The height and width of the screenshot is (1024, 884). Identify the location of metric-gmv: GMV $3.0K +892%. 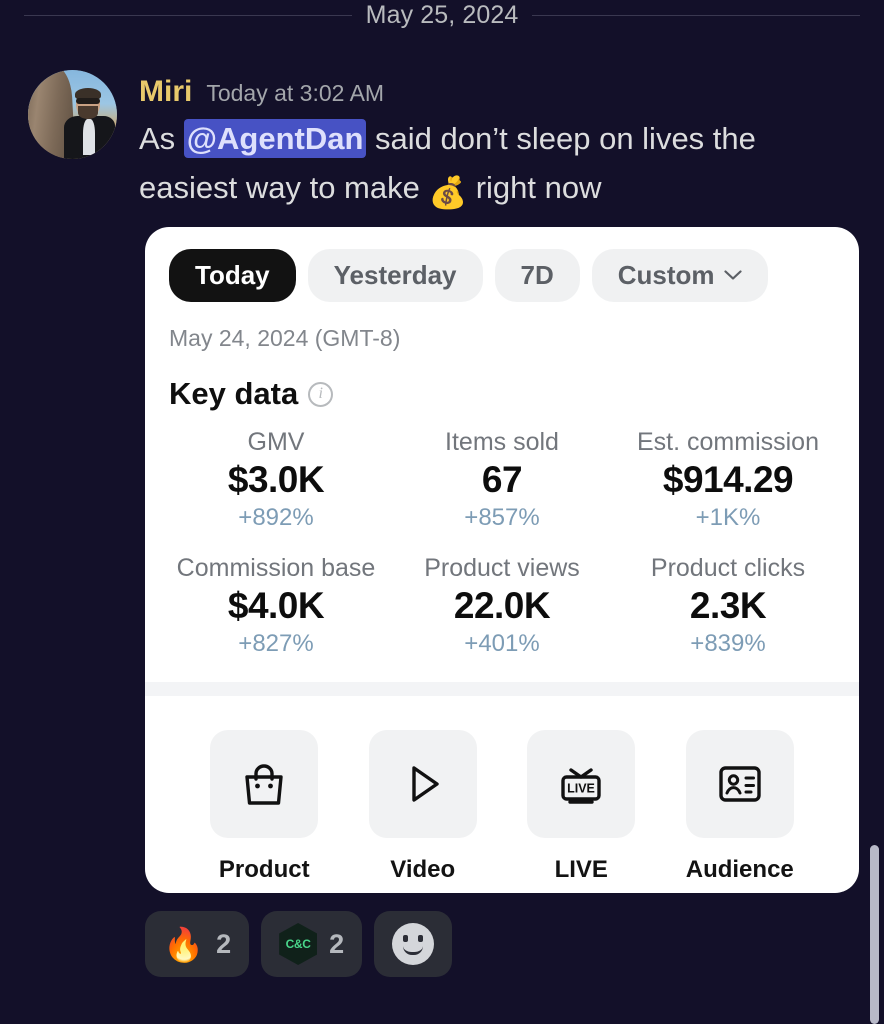
(276, 480).